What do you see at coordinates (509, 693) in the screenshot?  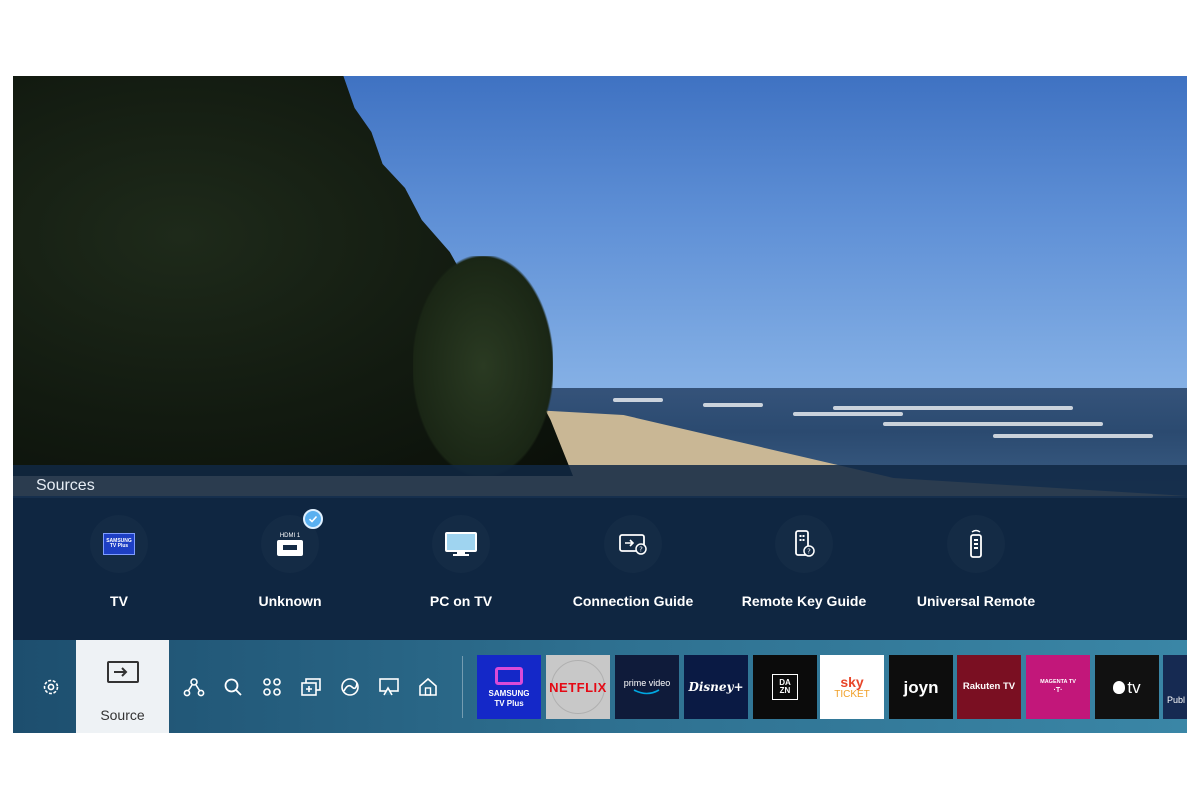 I see `app-label: SAMSUNG` at bounding box center [509, 693].